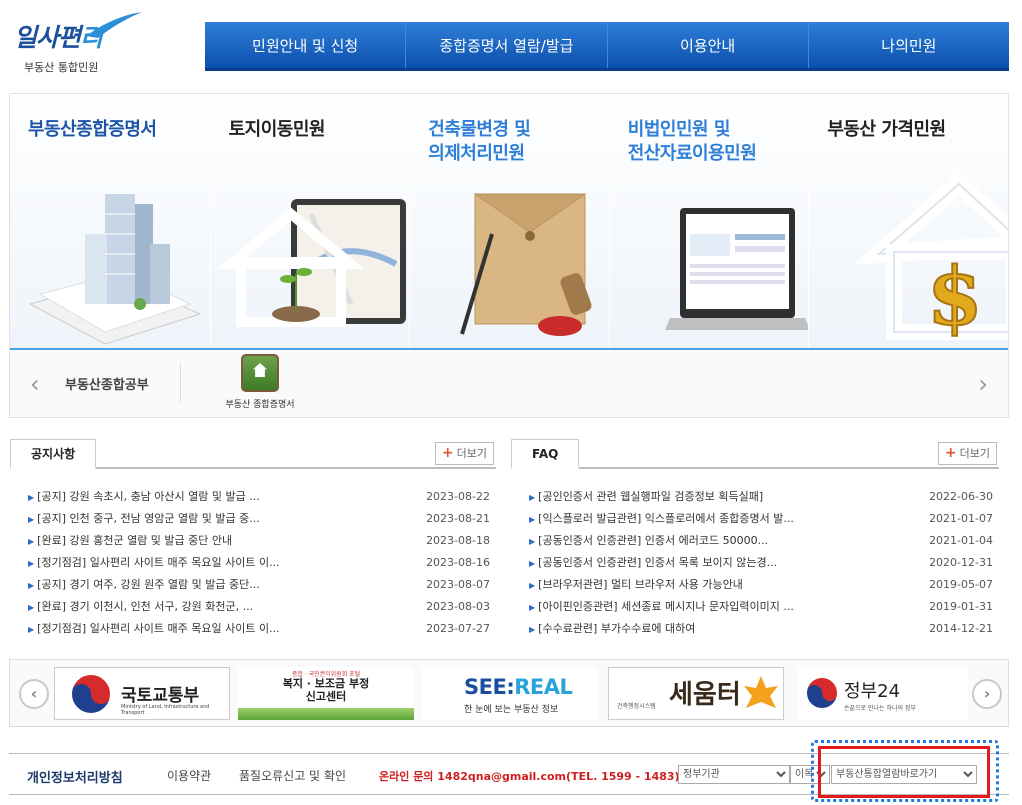  I want to click on panel-non-corporate: 비법인민원 및 전산자료이용민원, so click(708, 221).